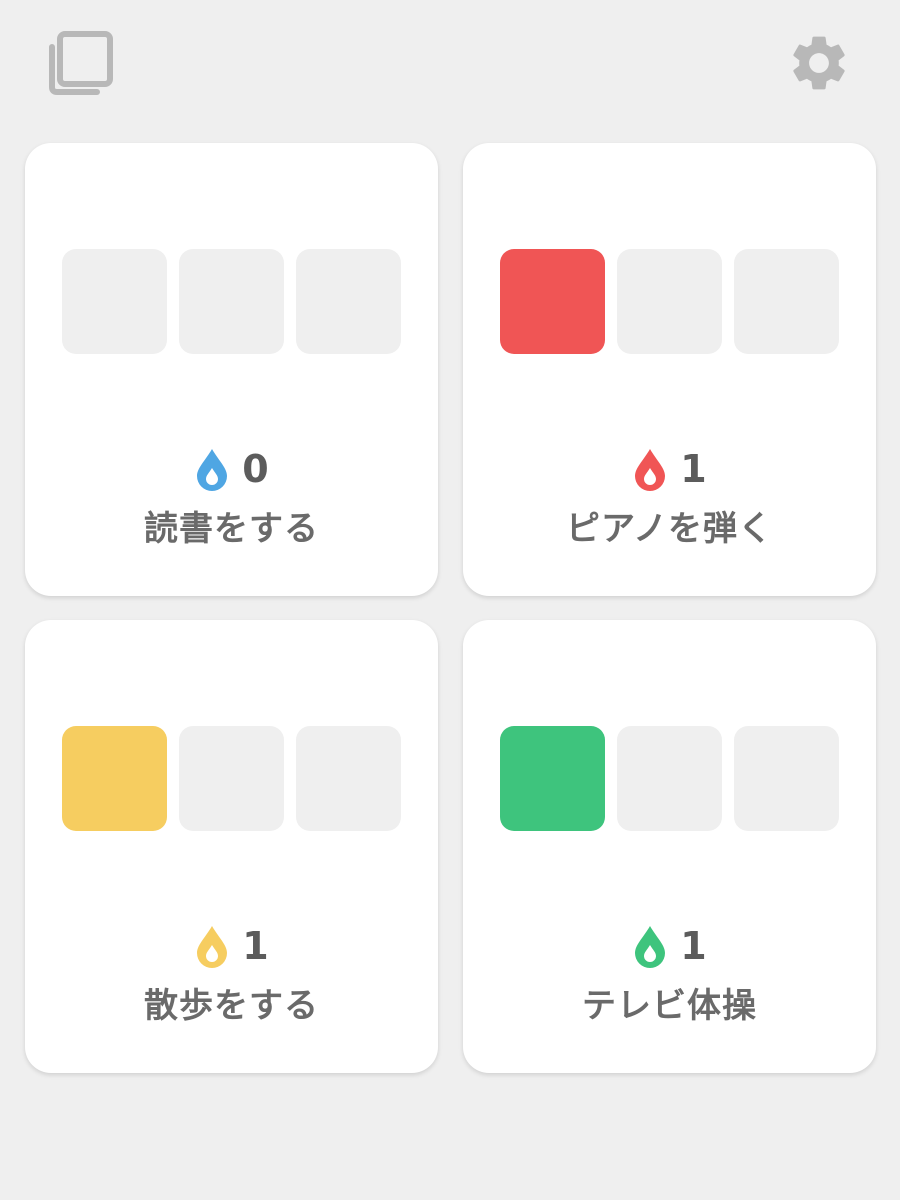 Image resolution: width=900 pixels, height=1200 pixels. I want to click on settings-button, so click(819, 63).